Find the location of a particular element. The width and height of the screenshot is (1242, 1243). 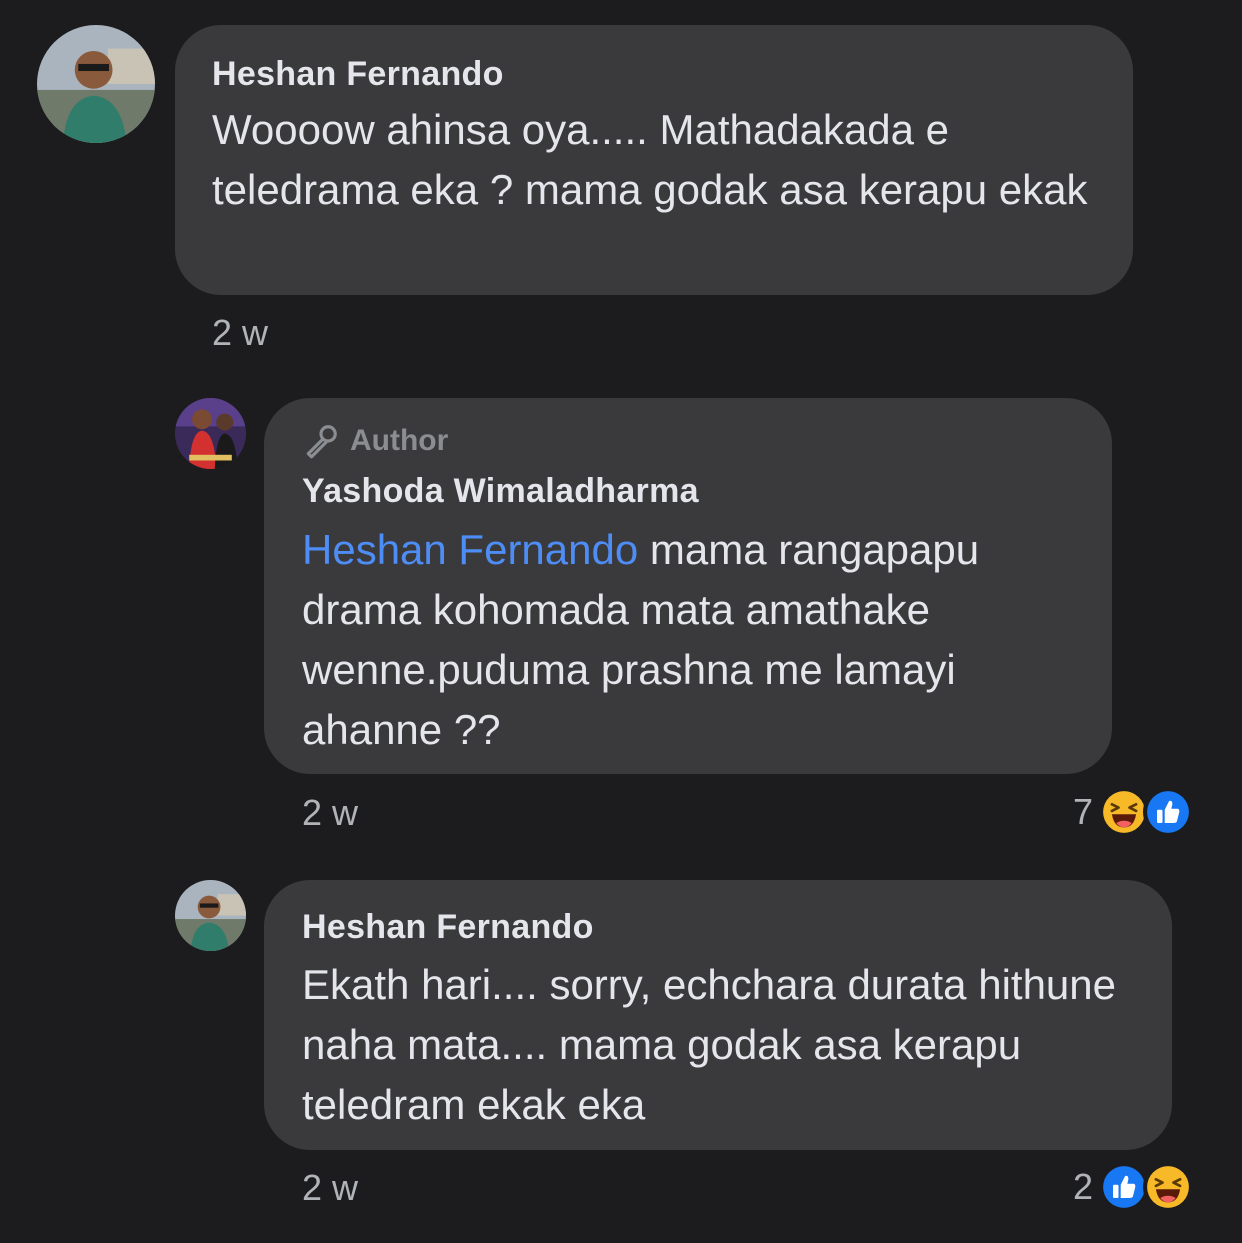

reaction-count: 2 is located at coordinates (1083, 1186).